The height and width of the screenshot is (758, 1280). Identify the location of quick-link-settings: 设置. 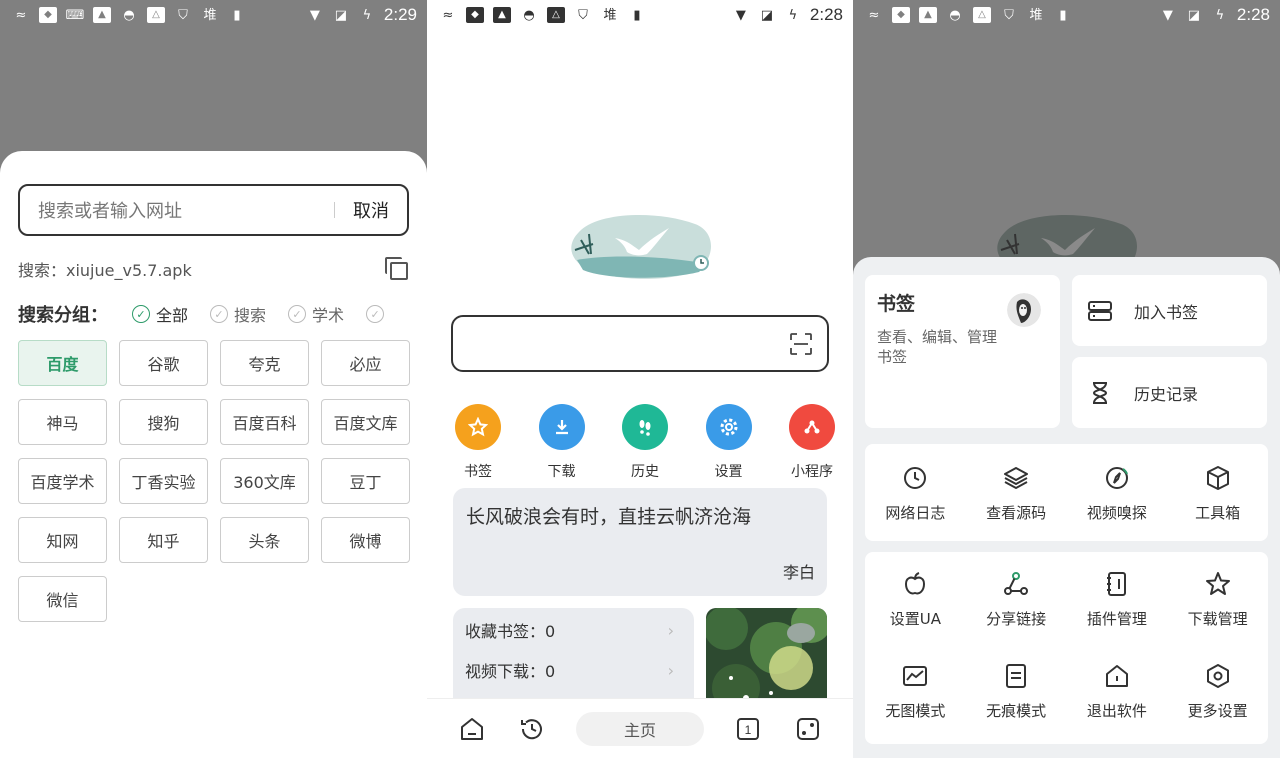
(729, 442).